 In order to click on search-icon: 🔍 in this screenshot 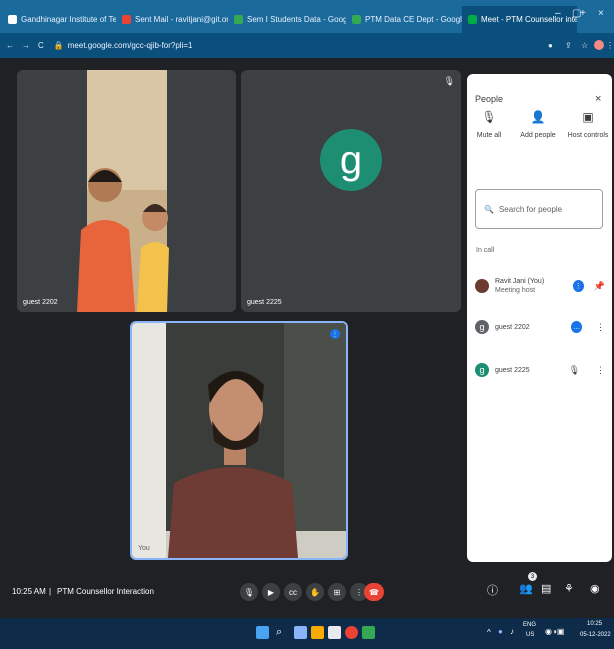, I will do `click(489, 209)`.